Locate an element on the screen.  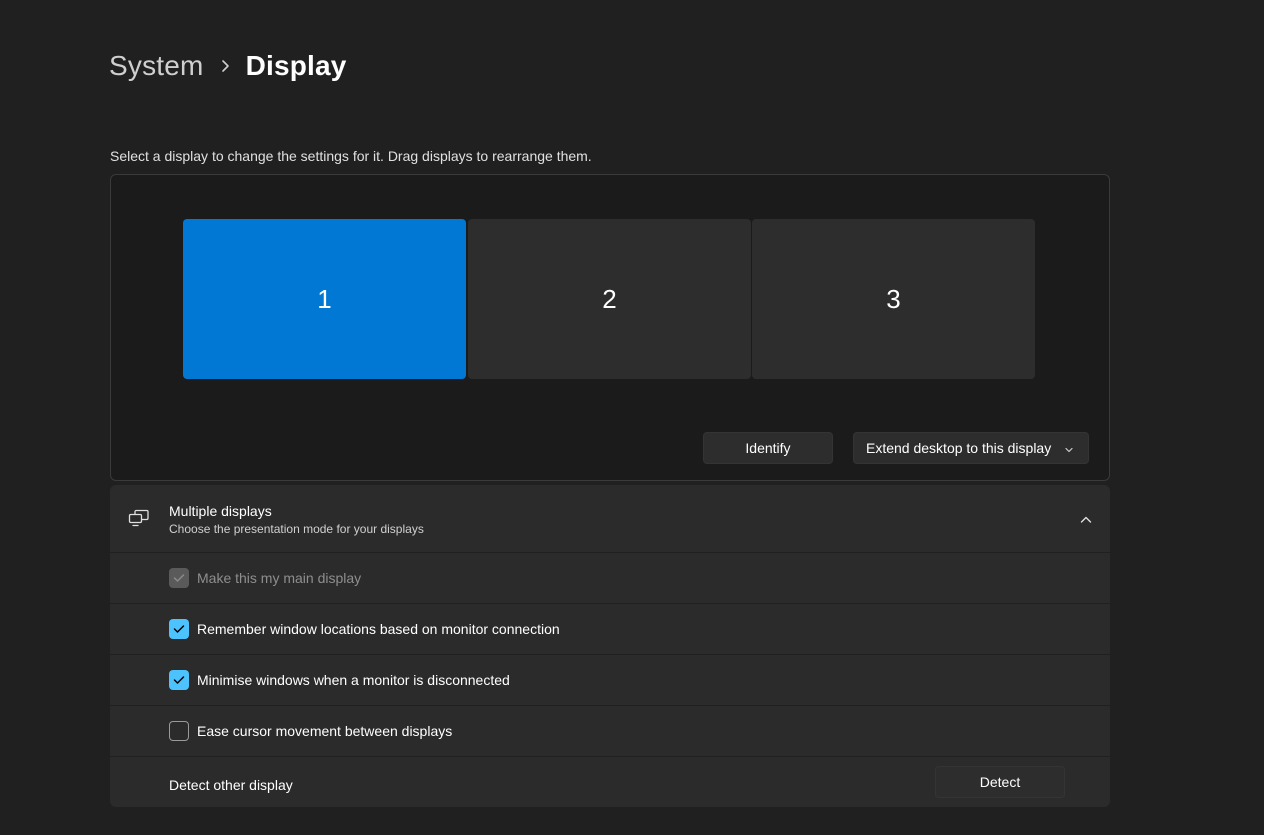
main-display-checkbox is located at coordinates (179, 578).